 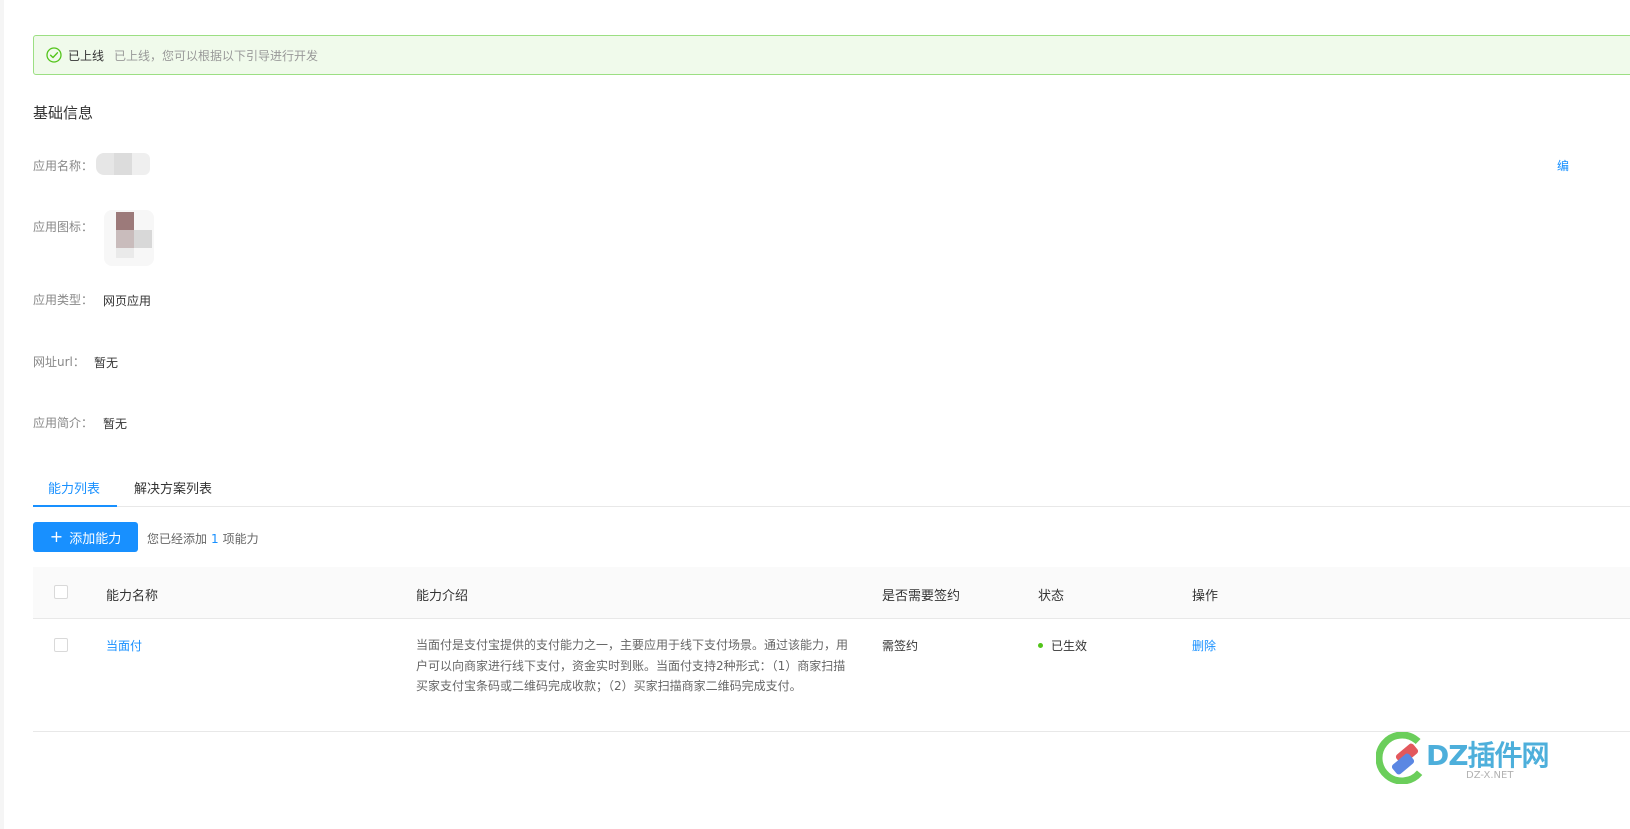 I want to click on watermark-logo-icon, so click(x=1402, y=758).